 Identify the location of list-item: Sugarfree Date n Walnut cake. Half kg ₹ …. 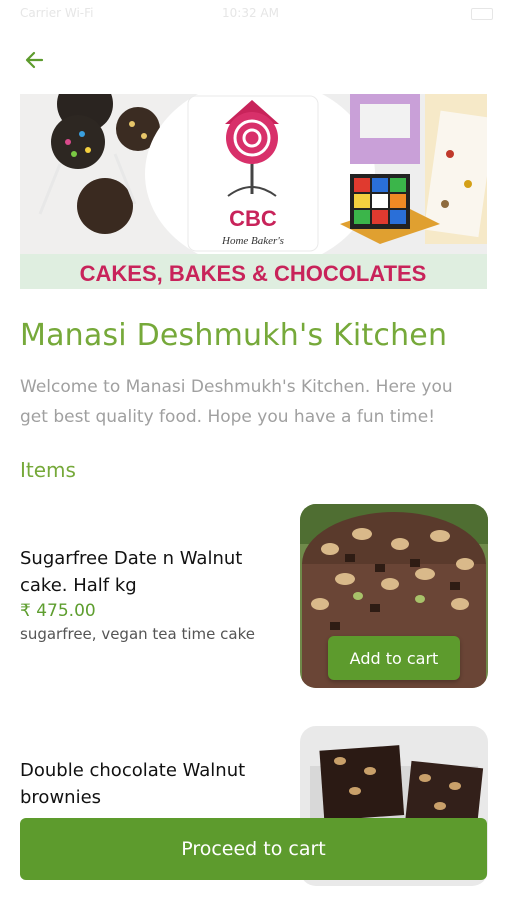
(155, 594).